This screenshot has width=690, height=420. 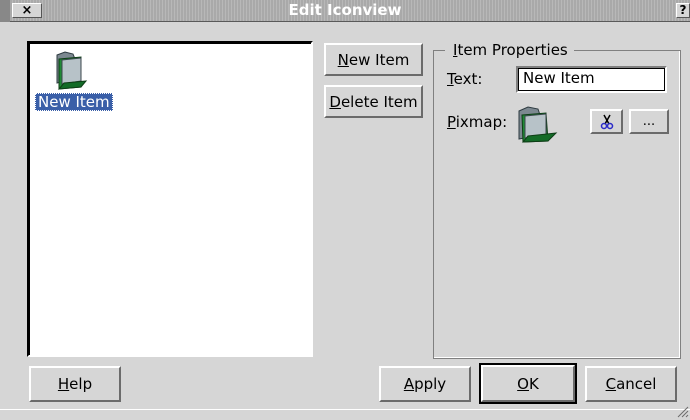 What do you see at coordinates (74, 102) in the screenshot?
I see `iconview-item-label: New Item` at bounding box center [74, 102].